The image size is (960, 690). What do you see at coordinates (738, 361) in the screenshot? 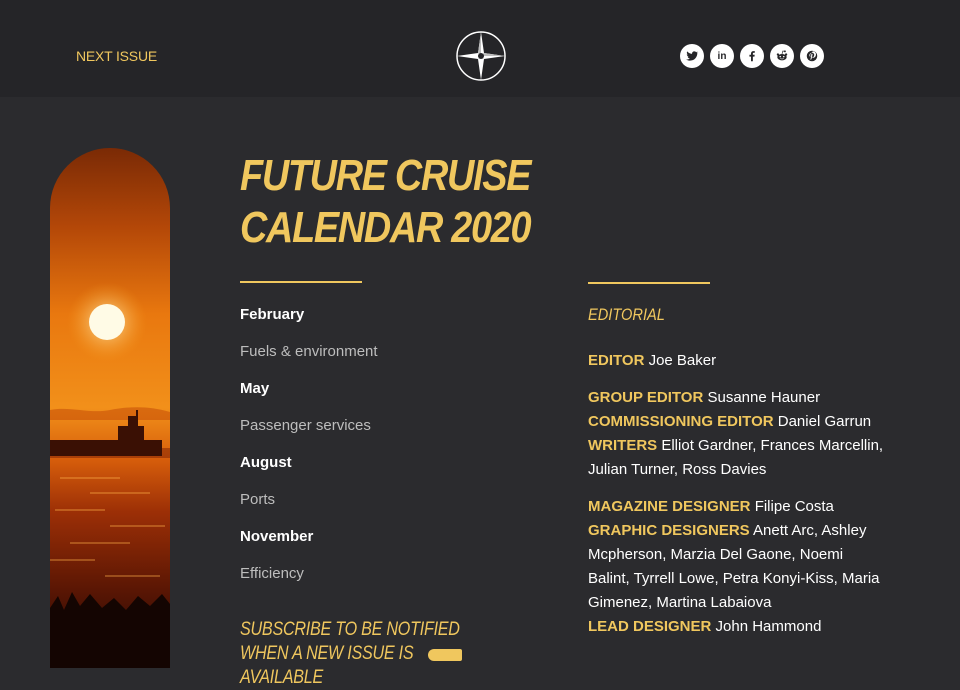
I see `credit-editor: EDITOR Joe Baker` at bounding box center [738, 361].